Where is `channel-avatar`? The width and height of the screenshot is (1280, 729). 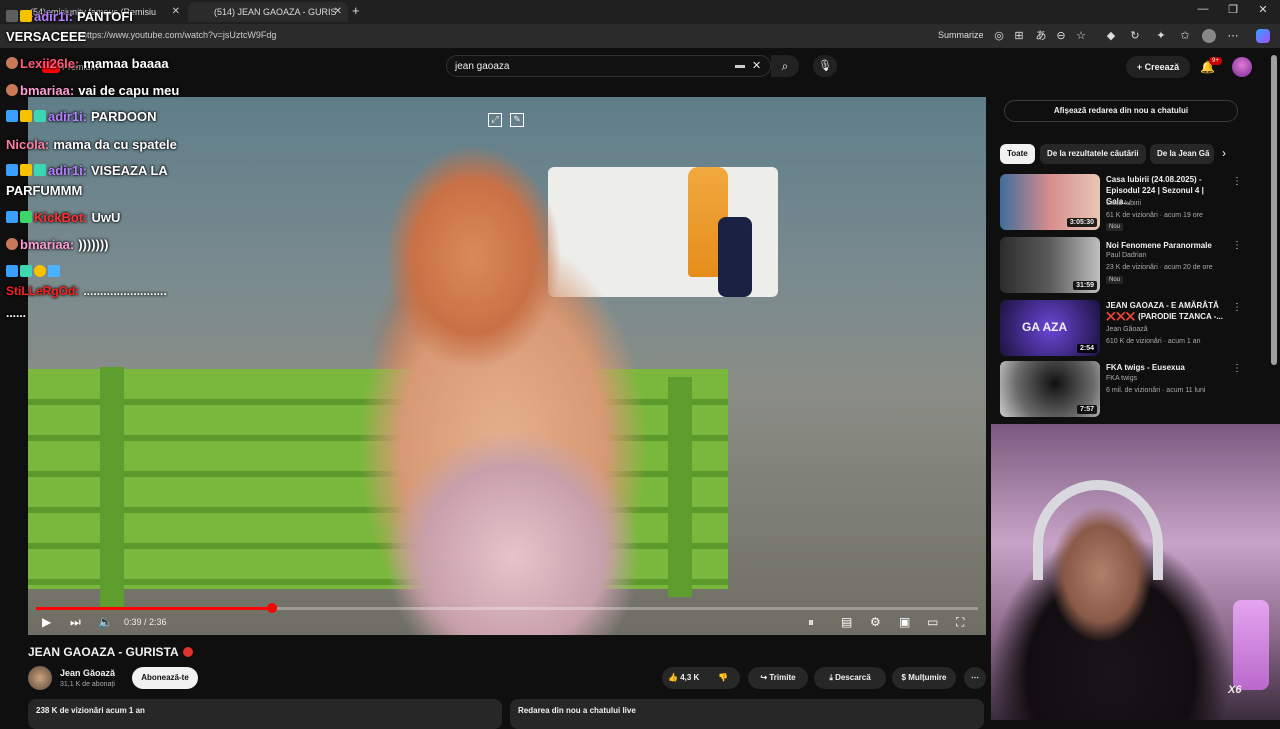
channel-avatar is located at coordinates (40, 678).